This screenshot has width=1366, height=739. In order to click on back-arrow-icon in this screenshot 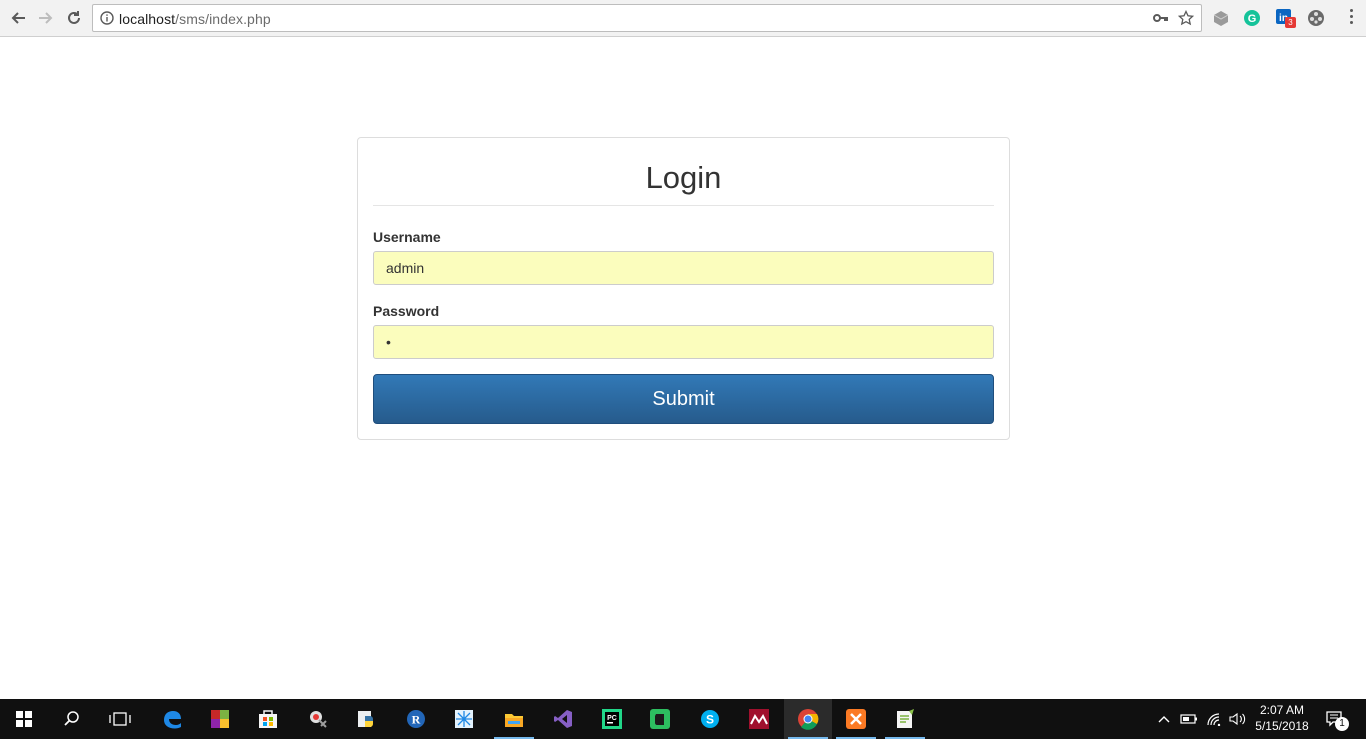, I will do `click(18, 18)`.